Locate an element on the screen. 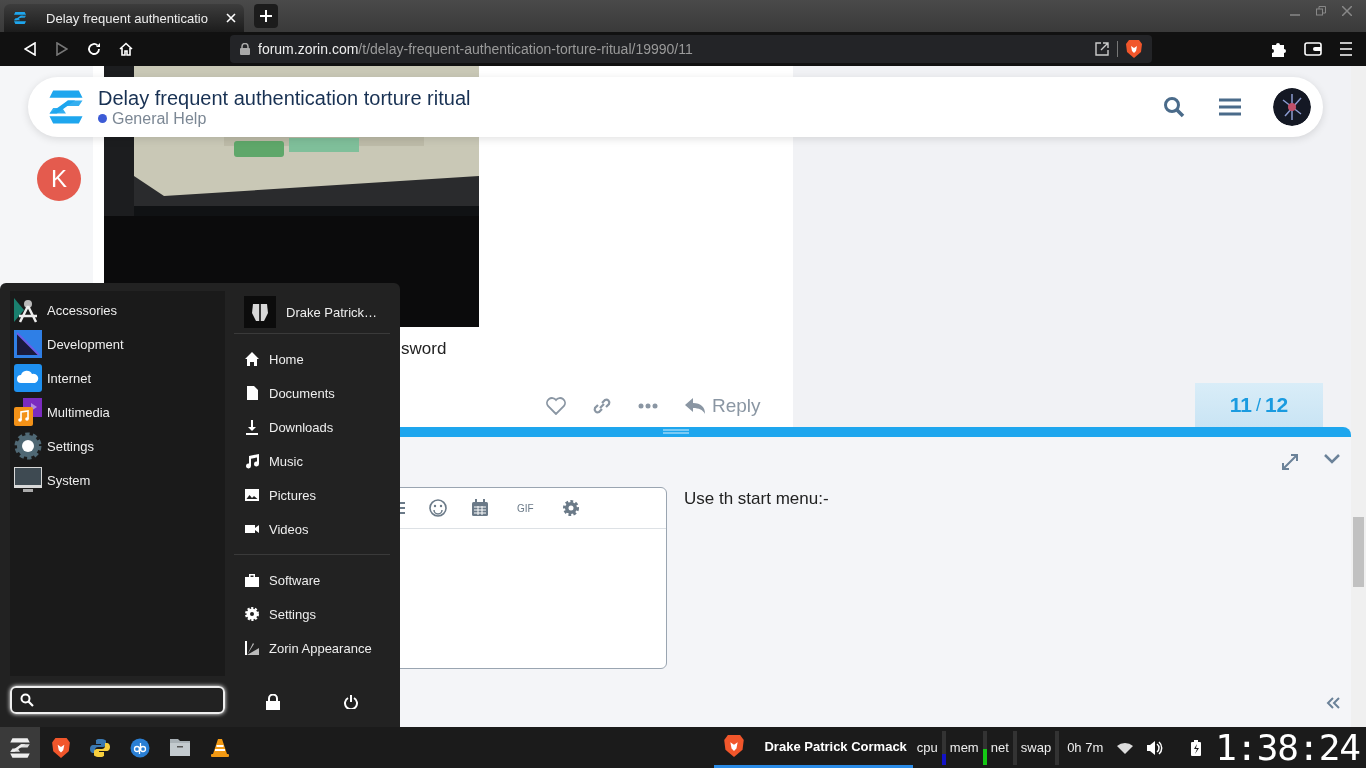 This screenshot has width=1366, height=768. expand-icon is located at coordinates (1290, 462).